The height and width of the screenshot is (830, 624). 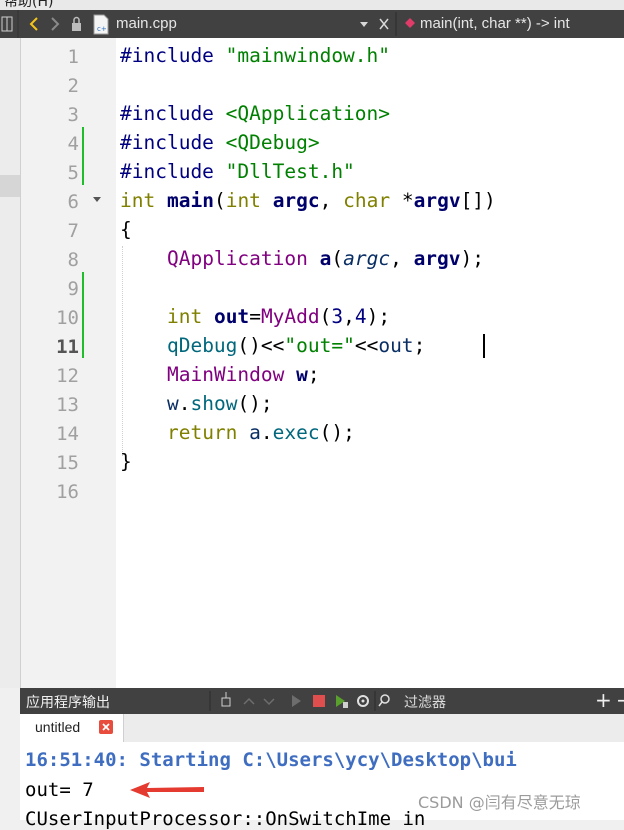 What do you see at coordinates (484, 346) in the screenshot?
I see `text-cursor` at bounding box center [484, 346].